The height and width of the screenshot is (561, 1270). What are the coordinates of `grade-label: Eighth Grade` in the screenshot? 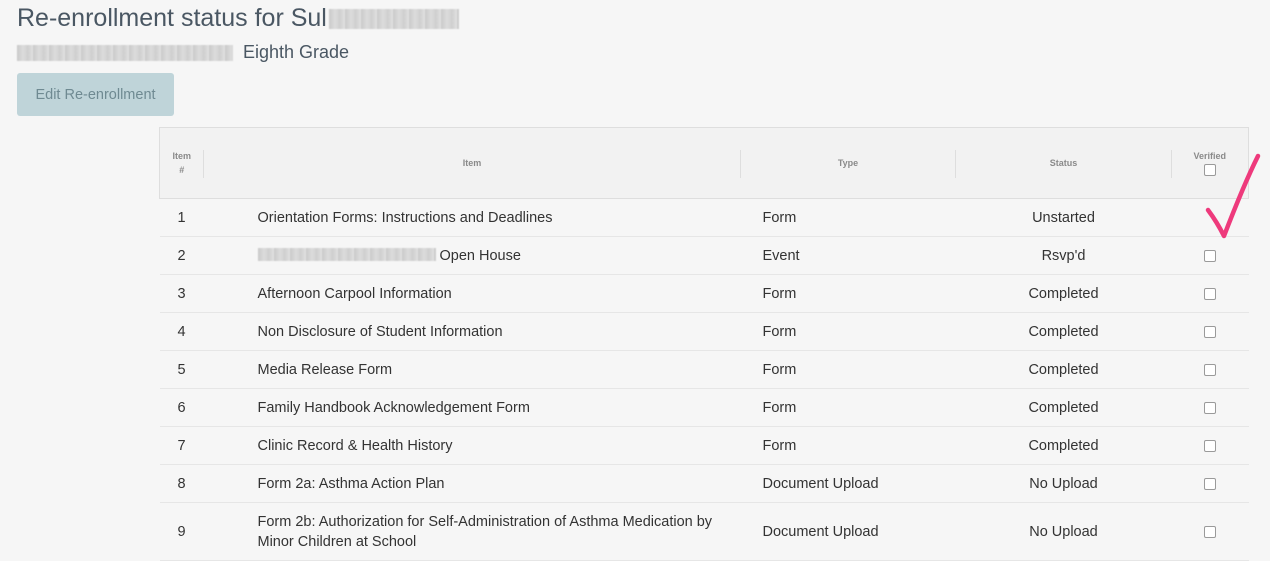 It's located at (296, 52).